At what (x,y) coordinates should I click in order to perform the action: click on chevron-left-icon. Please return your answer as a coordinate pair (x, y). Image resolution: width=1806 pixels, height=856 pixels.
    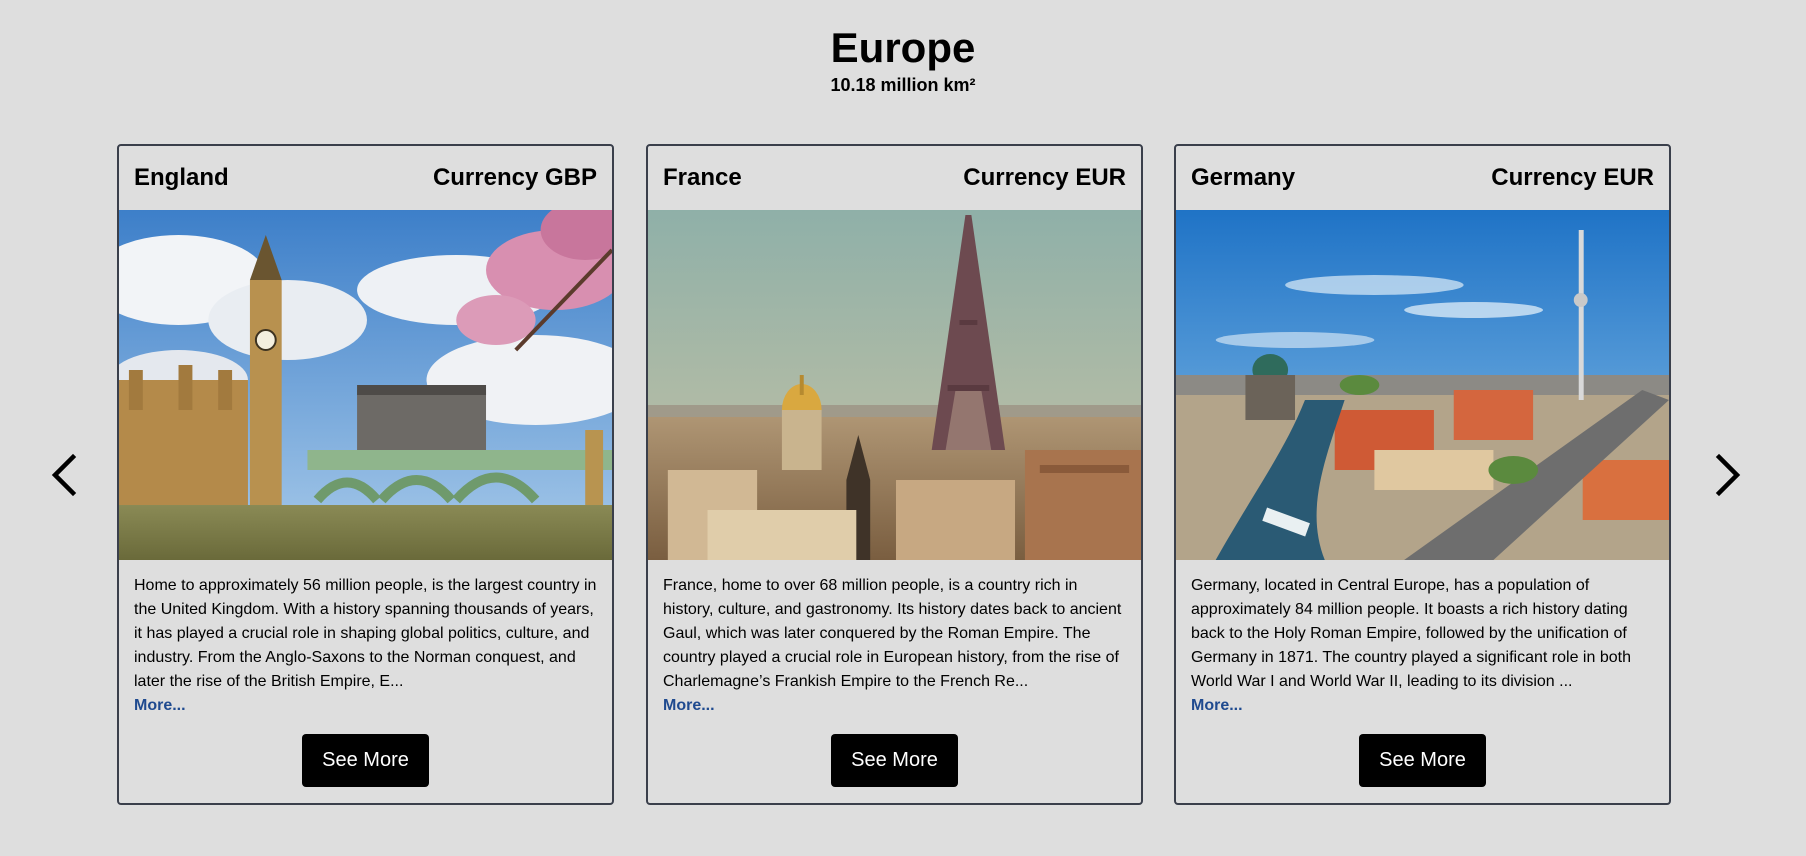
    Looking at the image, I should click on (64, 475).